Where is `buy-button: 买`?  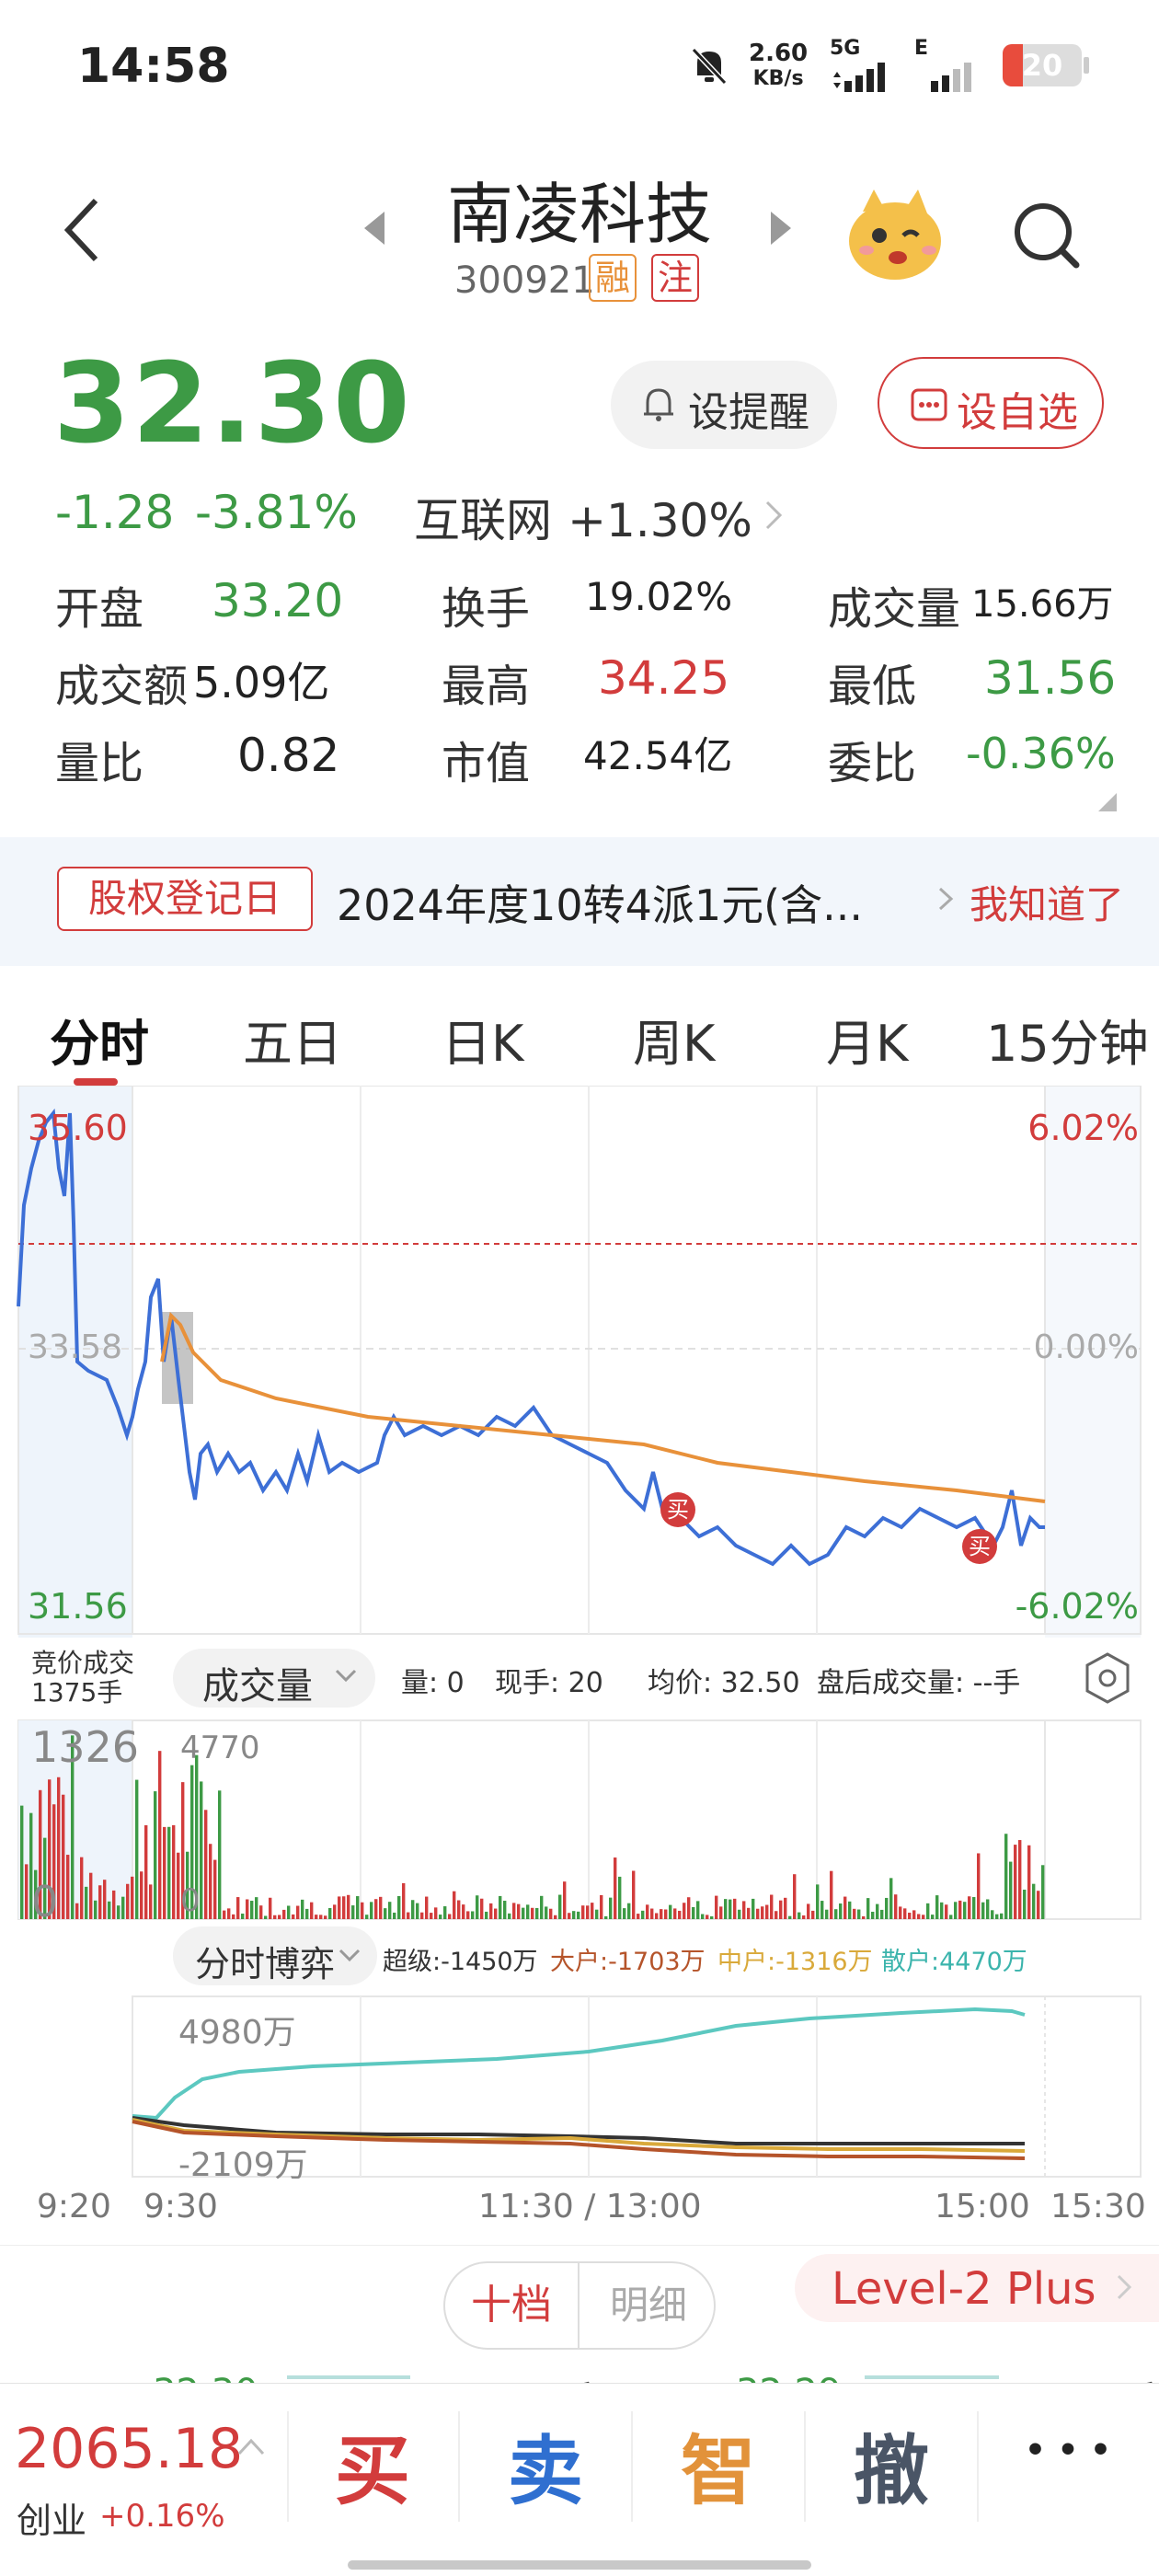
buy-button: 买 is located at coordinates (372, 2464).